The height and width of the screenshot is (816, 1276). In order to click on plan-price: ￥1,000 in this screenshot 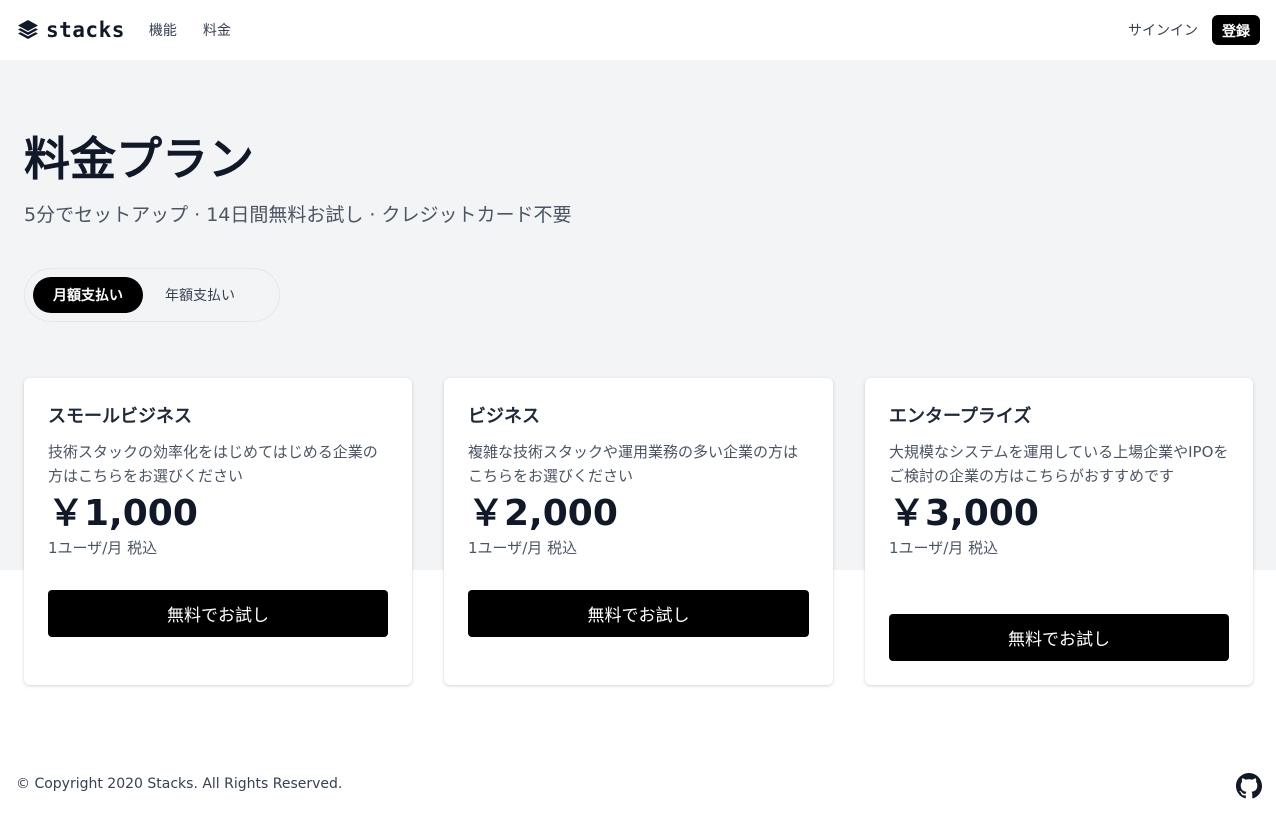, I will do `click(123, 513)`.